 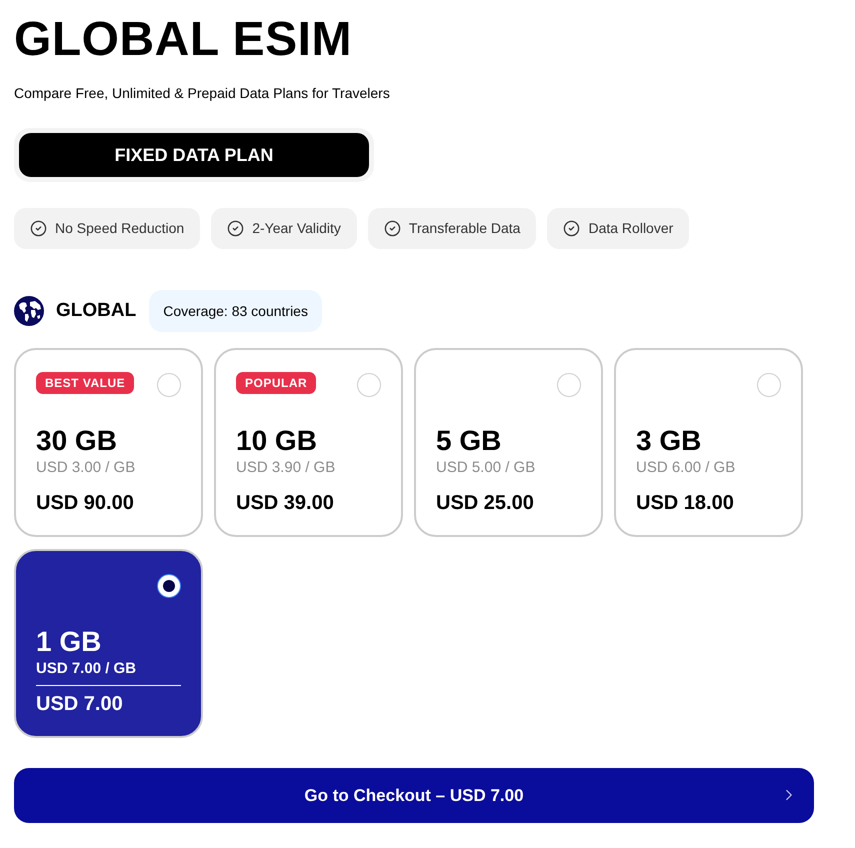 What do you see at coordinates (80, 704) in the screenshot?
I see `plan-price: USD 7.00` at bounding box center [80, 704].